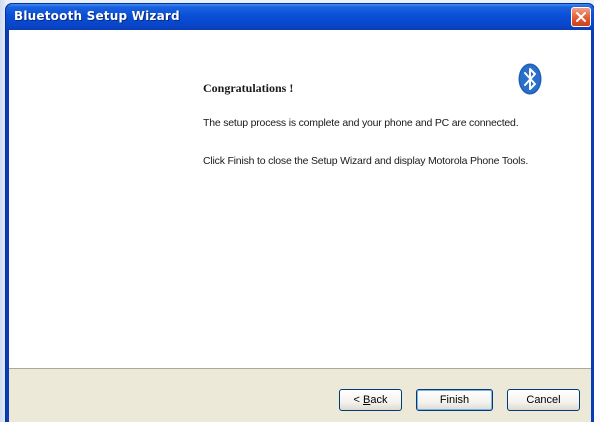  Describe the element at coordinates (300, 395) in the screenshot. I see `button-bar: < Back Finish Cancel` at that location.